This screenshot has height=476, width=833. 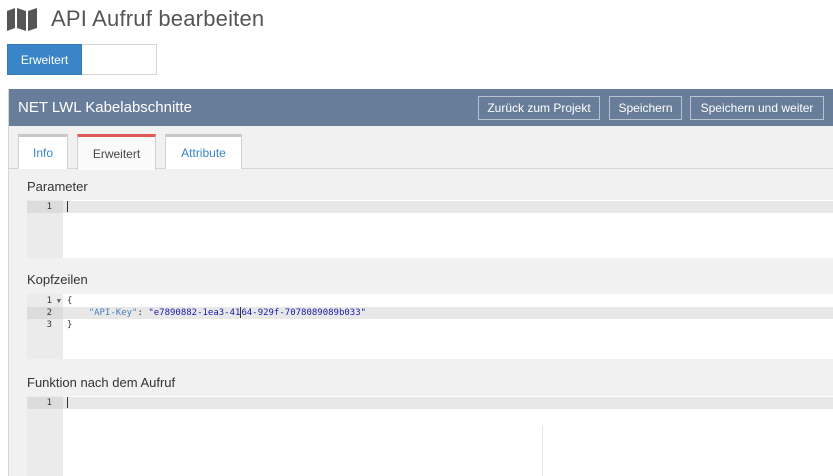 I want to click on map-icon, so click(x=22, y=19).